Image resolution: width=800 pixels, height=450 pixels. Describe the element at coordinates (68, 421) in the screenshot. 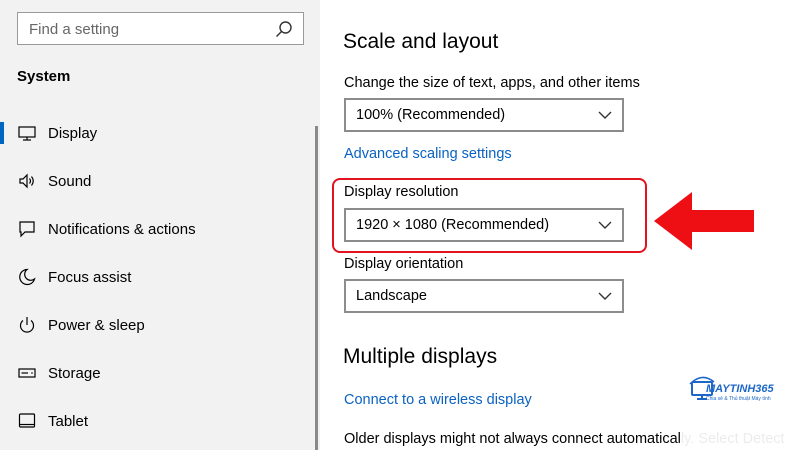

I see `sidebar-item-label: Tablet` at that location.